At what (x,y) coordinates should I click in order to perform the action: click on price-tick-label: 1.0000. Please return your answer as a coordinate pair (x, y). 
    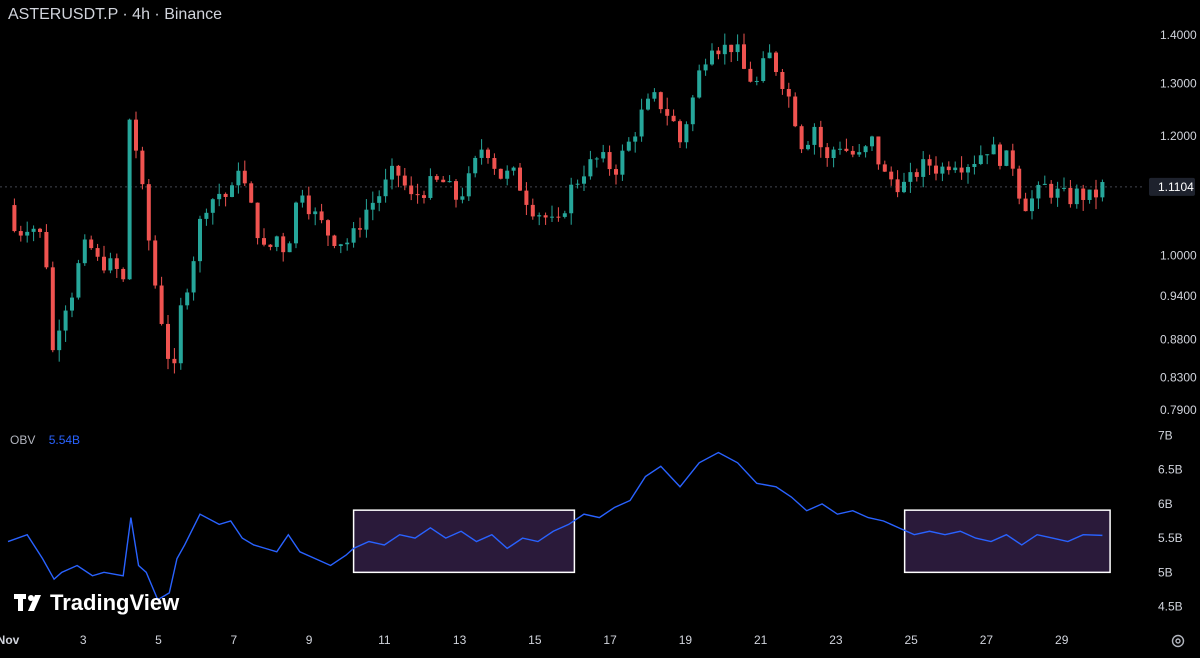
    Looking at the image, I should click on (1178, 256).